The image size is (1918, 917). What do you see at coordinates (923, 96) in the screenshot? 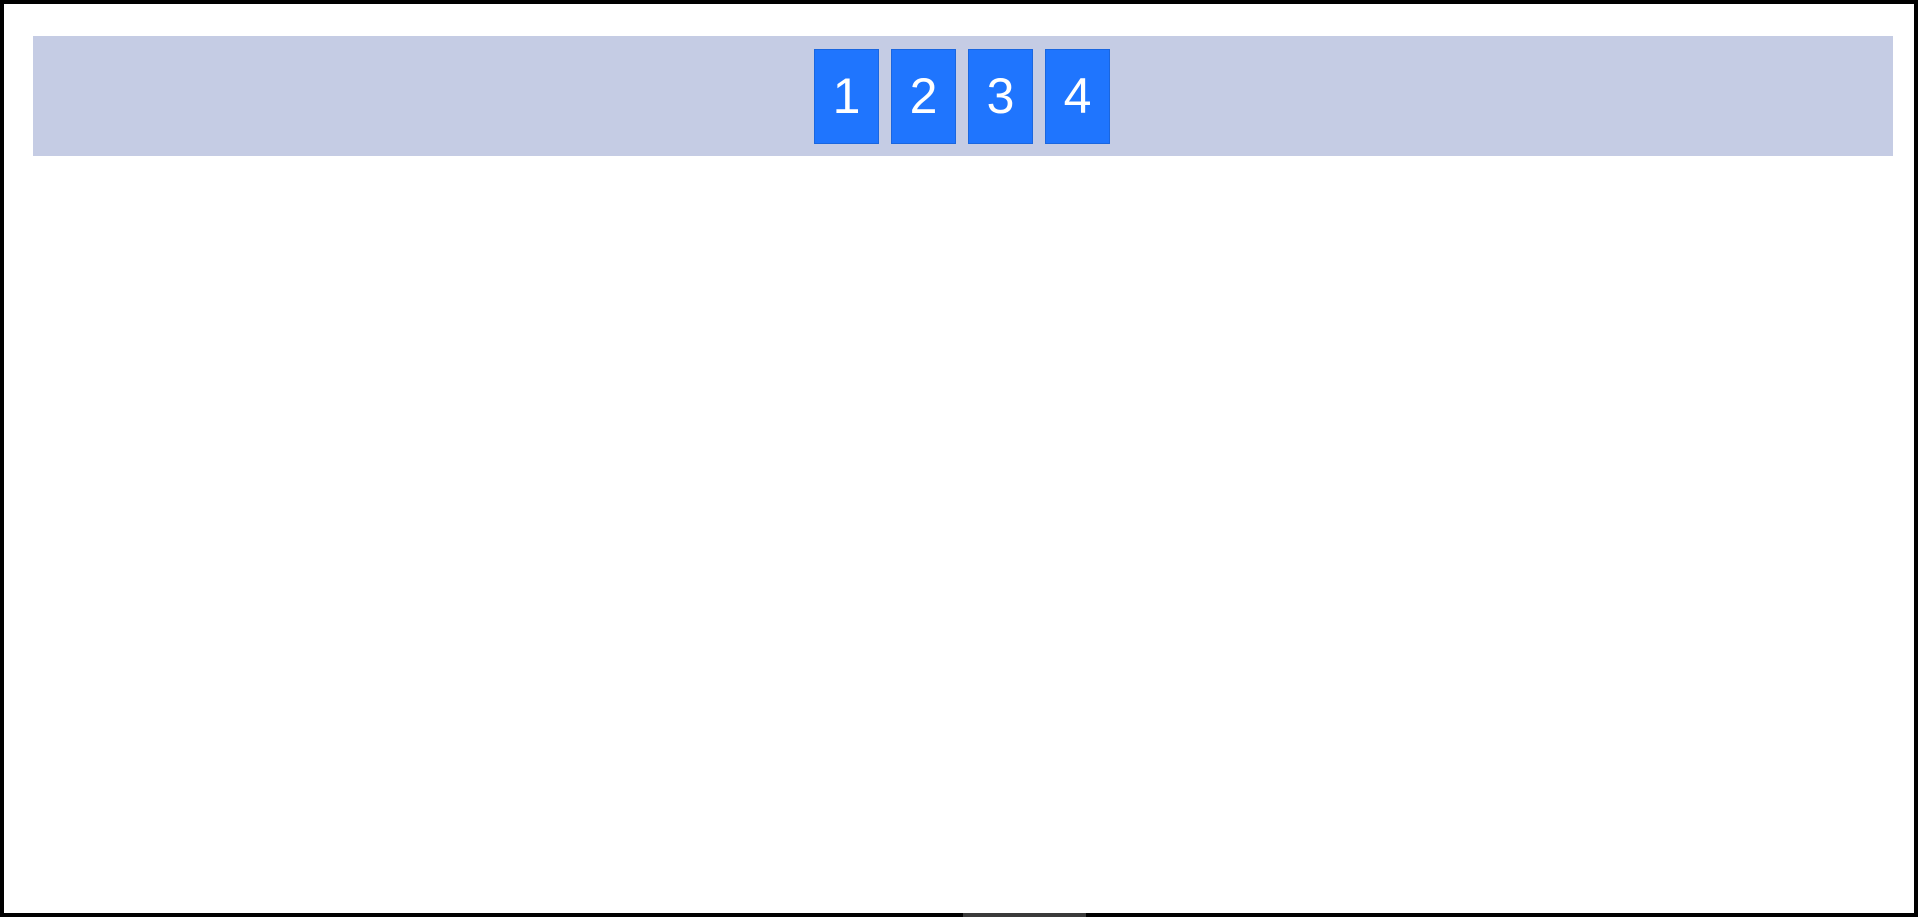
I see `page-button-2: 2` at bounding box center [923, 96].